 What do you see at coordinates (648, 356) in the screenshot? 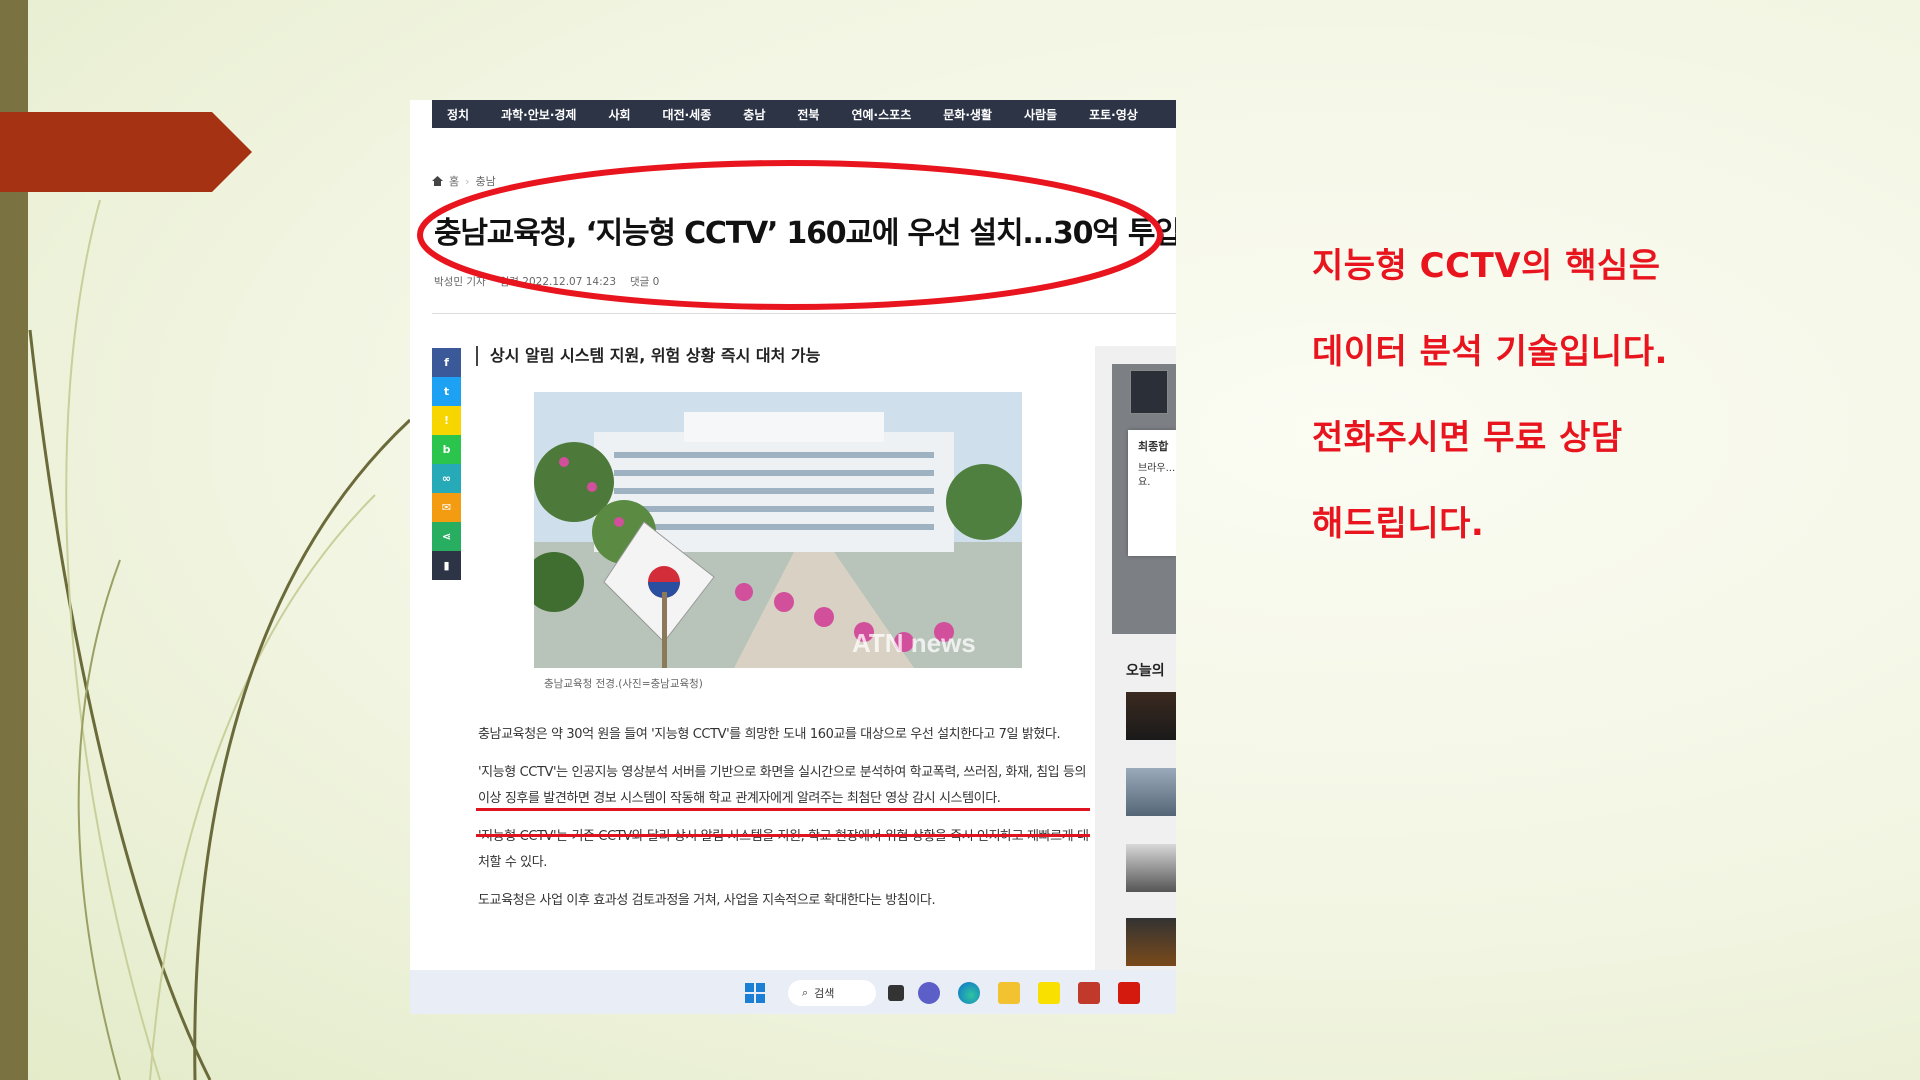
I see `article-subheadline: 상시 알림 시스템 지원, 위험 상황 즉시 대처 가능` at bounding box center [648, 356].